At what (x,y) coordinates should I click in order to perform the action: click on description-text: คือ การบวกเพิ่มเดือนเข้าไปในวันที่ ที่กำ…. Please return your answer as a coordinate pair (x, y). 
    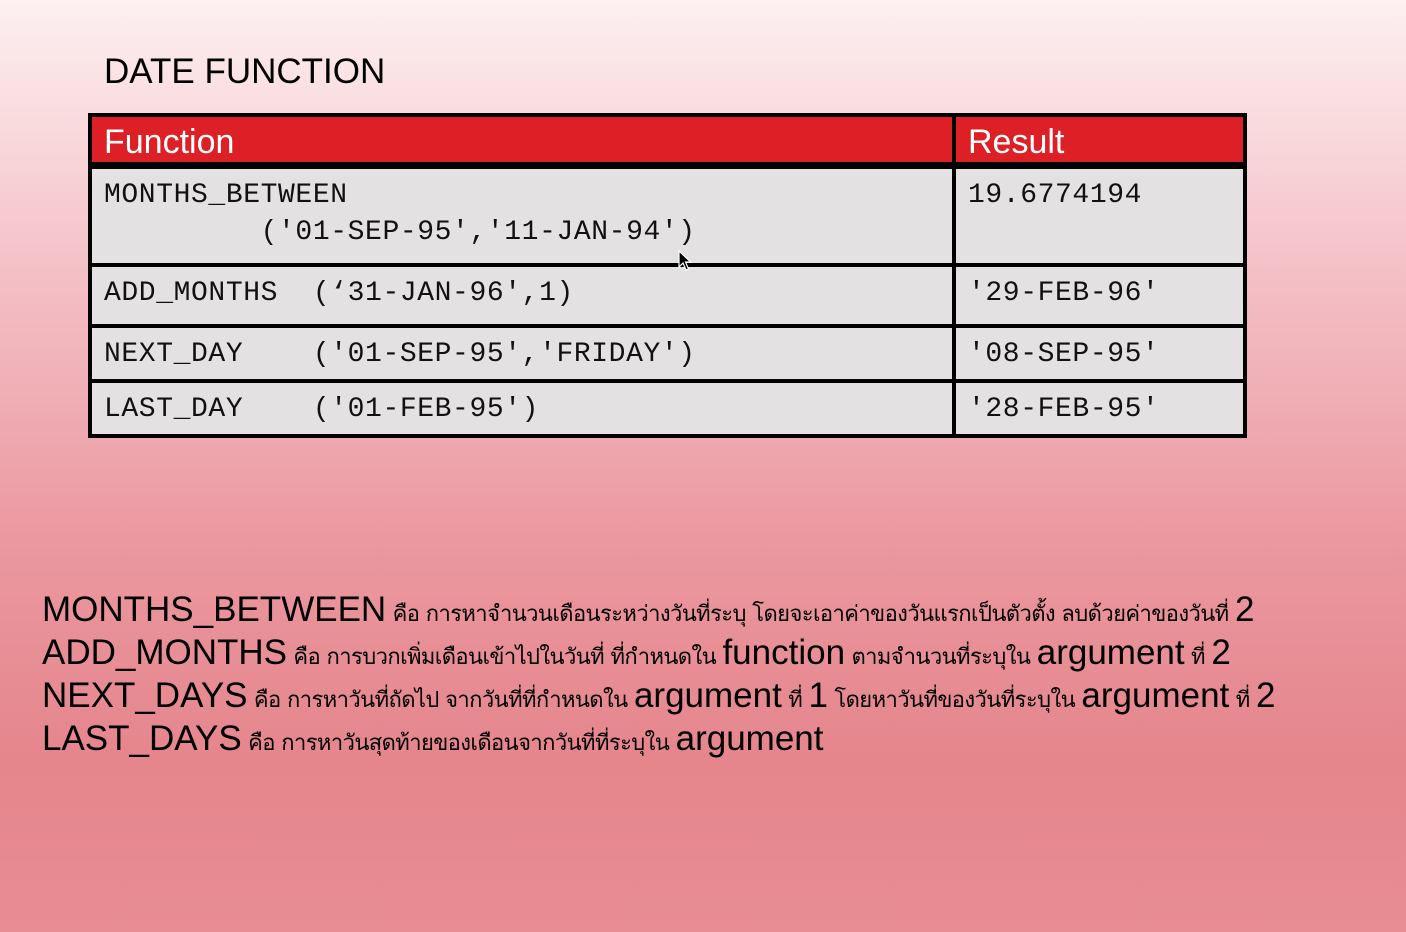
    Looking at the image, I should click on (505, 657).